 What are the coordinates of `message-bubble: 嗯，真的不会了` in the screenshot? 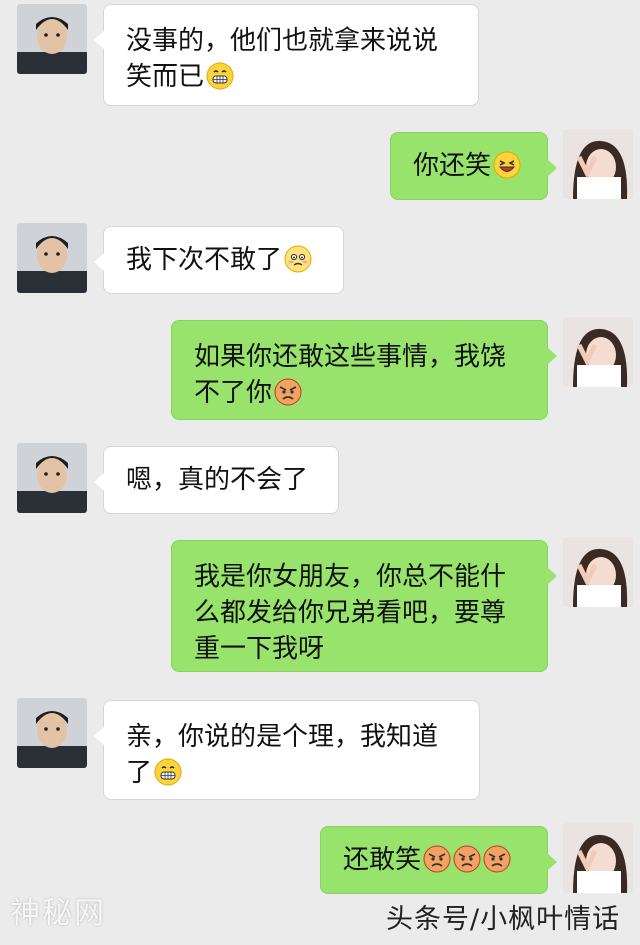 It's located at (216, 480).